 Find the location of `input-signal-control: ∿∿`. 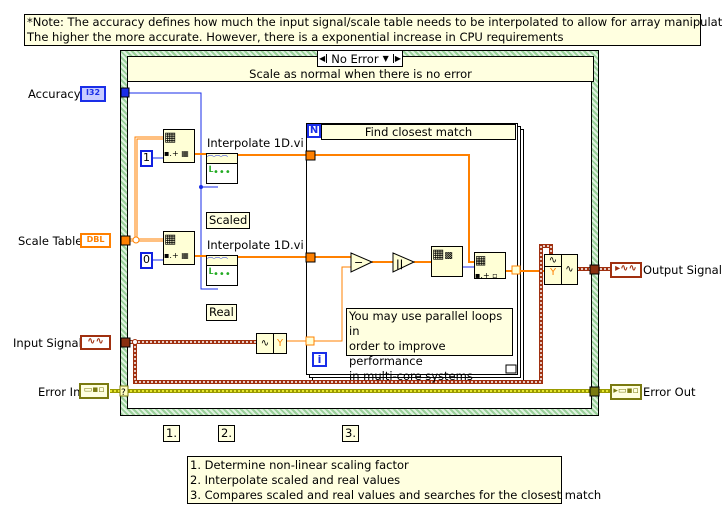

input-signal-control: ∿∿ is located at coordinates (95, 342).